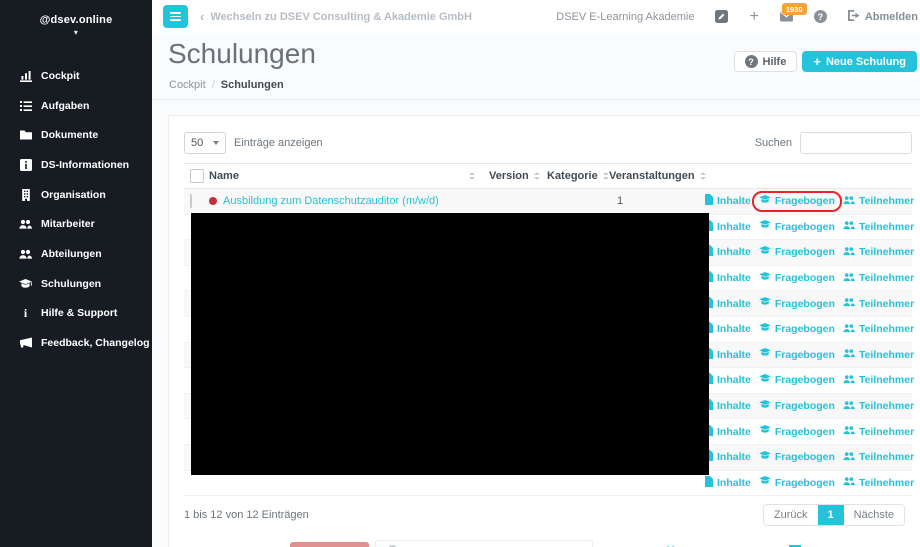  What do you see at coordinates (76, 18) in the screenshot?
I see `org-switcher: @dsev.online ▾` at bounding box center [76, 18].